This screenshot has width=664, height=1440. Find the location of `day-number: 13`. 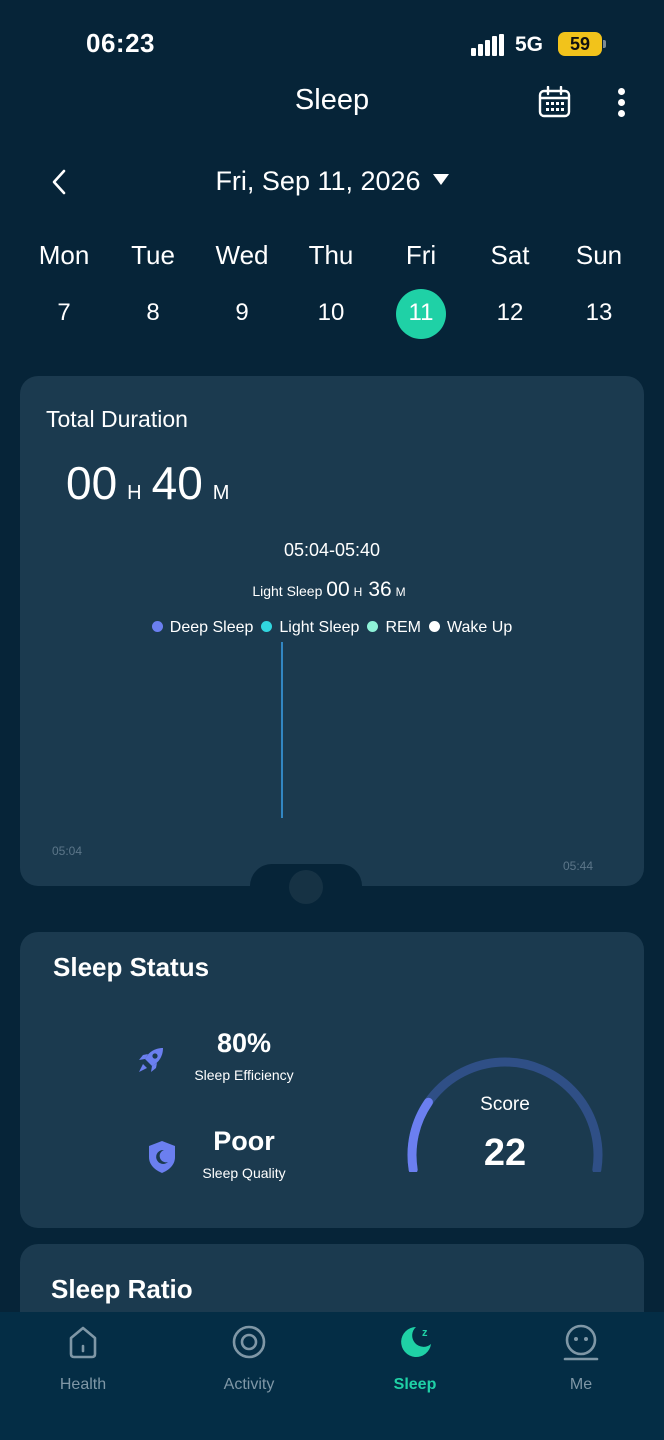

day-number: 13 is located at coordinates (599, 312).